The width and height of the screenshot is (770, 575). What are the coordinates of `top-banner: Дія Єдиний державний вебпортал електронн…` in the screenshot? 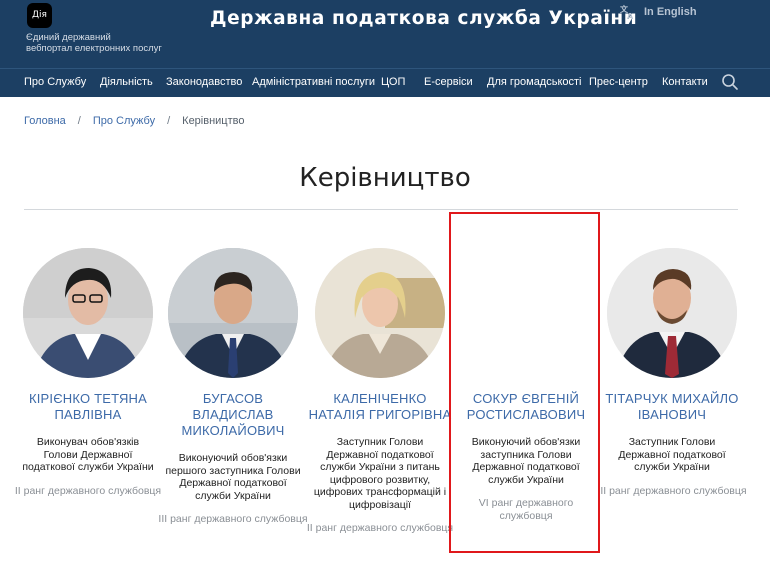 It's located at (385, 34).